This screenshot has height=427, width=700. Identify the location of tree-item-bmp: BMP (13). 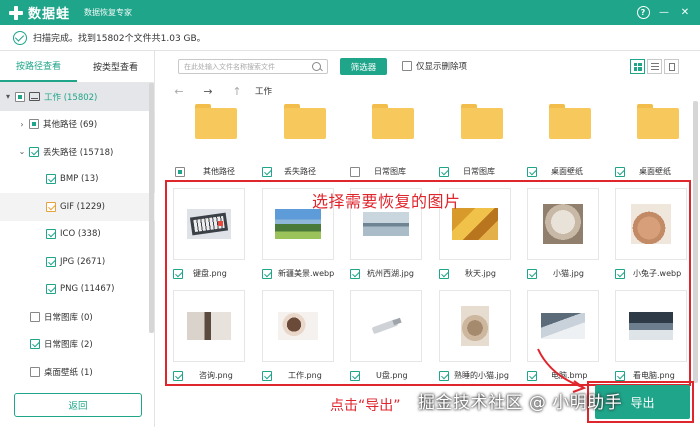
(77, 180).